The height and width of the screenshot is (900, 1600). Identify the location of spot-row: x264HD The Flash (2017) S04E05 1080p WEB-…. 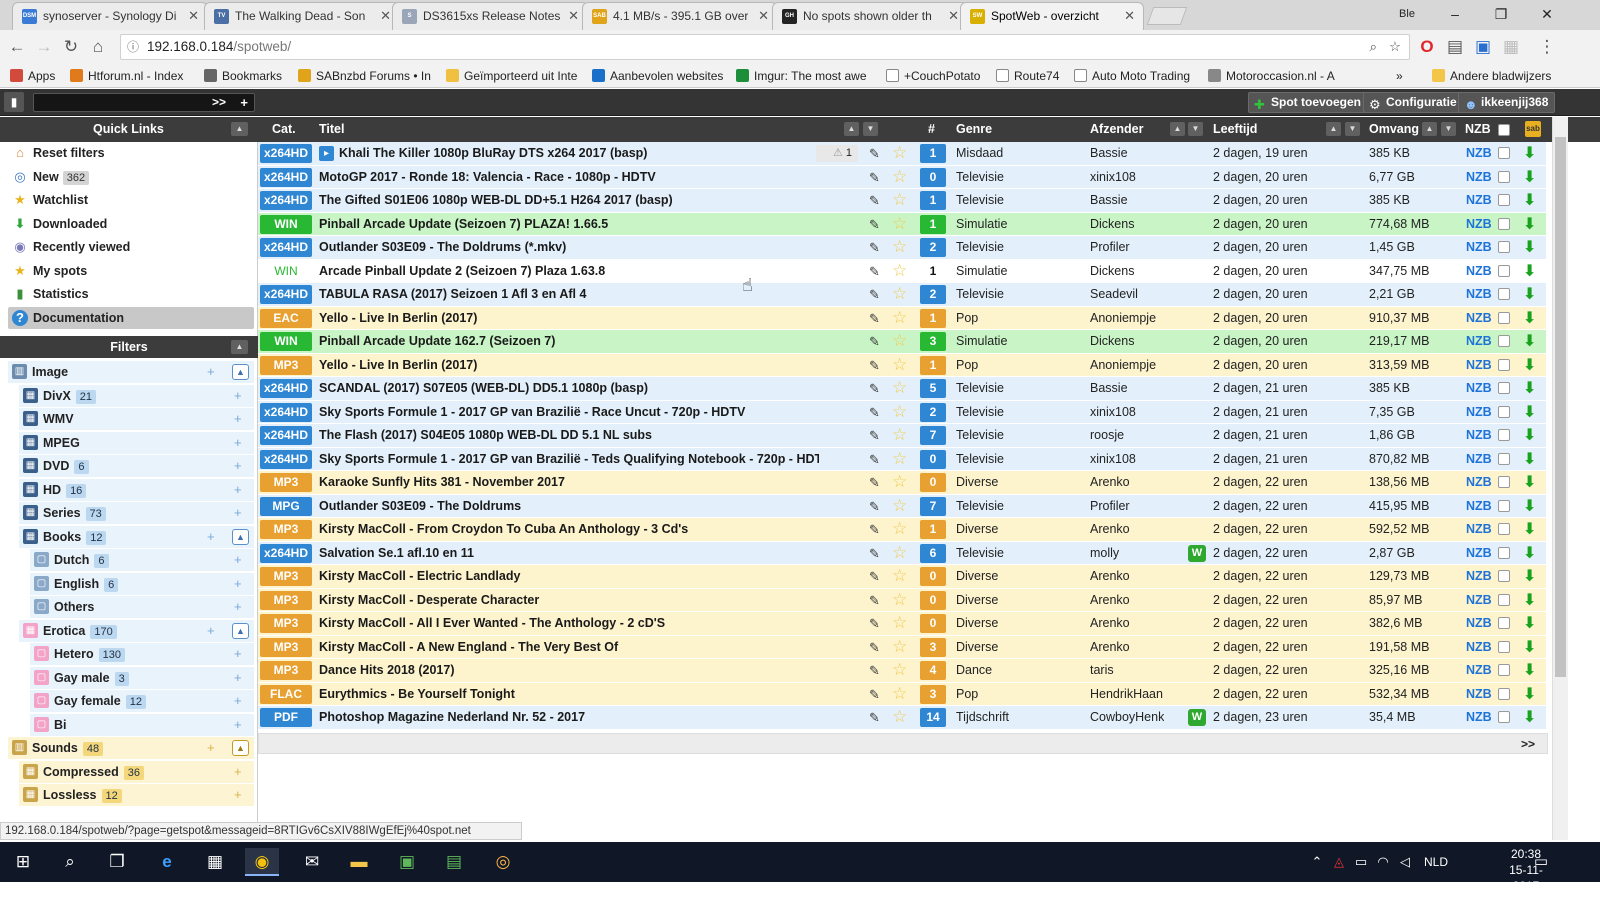
(902, 436).